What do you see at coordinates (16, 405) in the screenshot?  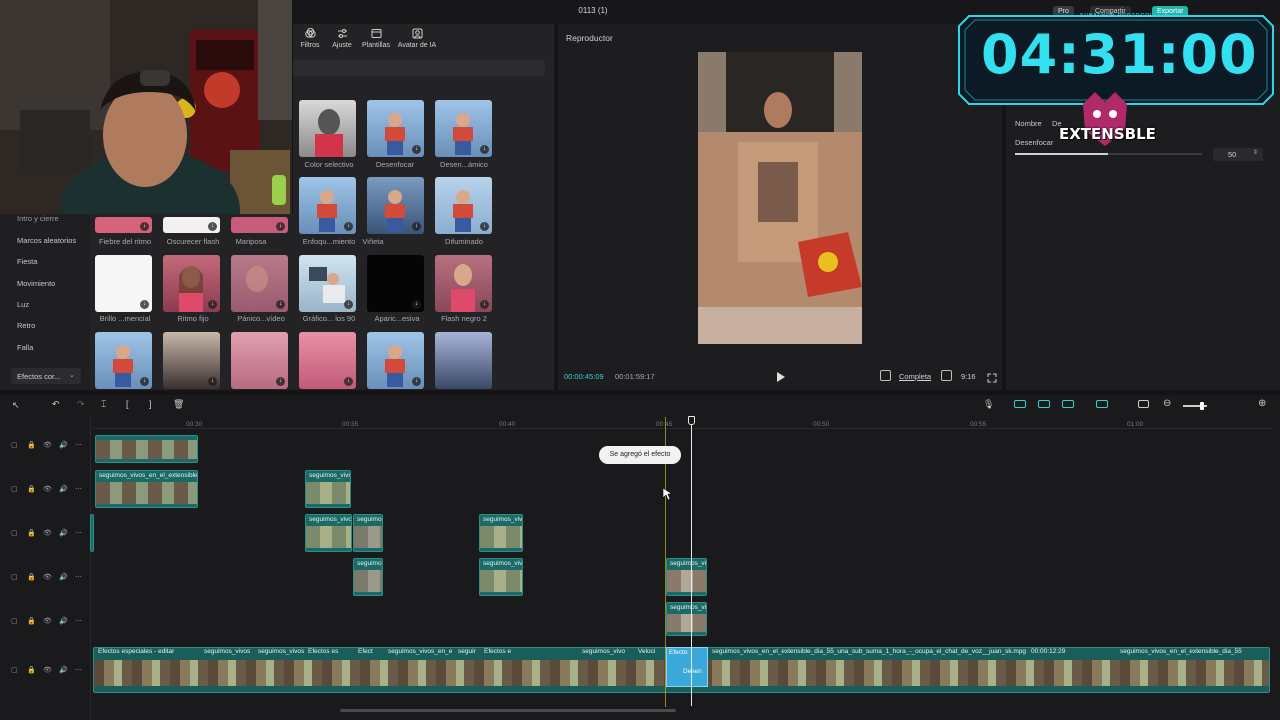 I see `select-tool-icon: ↖` at bounding box center [16, 405].